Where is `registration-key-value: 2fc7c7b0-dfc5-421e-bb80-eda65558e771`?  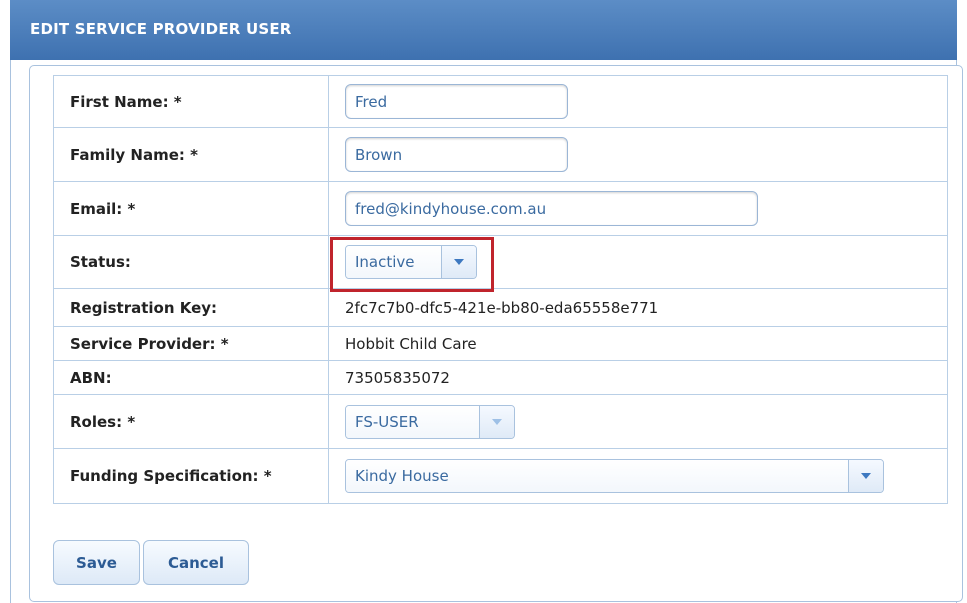 registration-key-value: 2fc7c7b0-dfc5-421e-bb80-eda65558e771 is located at coordinates (638, 307).